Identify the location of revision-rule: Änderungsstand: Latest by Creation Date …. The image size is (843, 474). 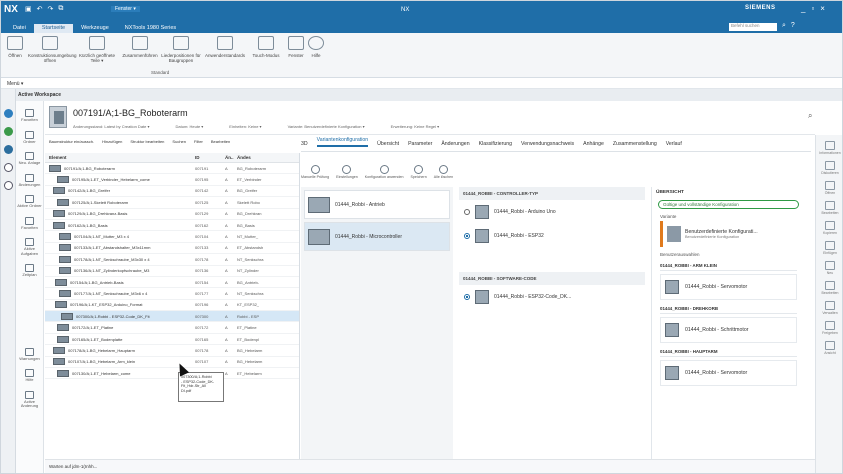
(111, 126).